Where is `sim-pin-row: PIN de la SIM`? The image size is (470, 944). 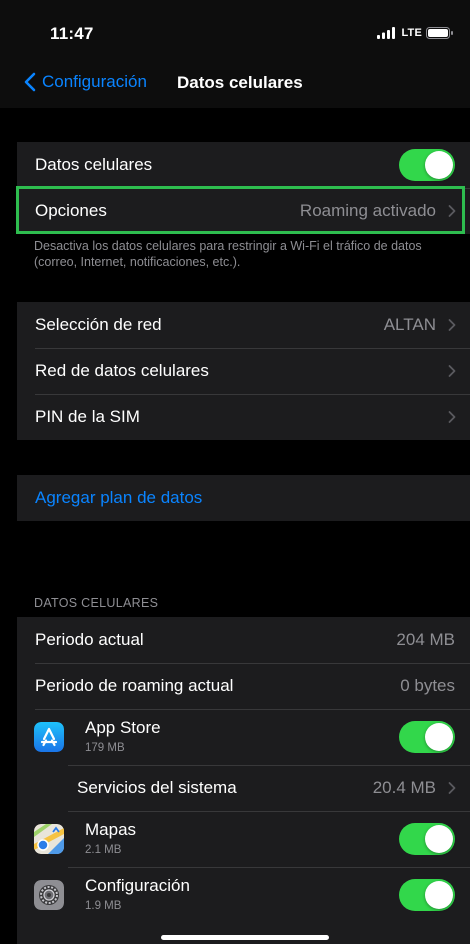
sim-pin-row: PIN de la SIM is located at coordinates (243, 417).